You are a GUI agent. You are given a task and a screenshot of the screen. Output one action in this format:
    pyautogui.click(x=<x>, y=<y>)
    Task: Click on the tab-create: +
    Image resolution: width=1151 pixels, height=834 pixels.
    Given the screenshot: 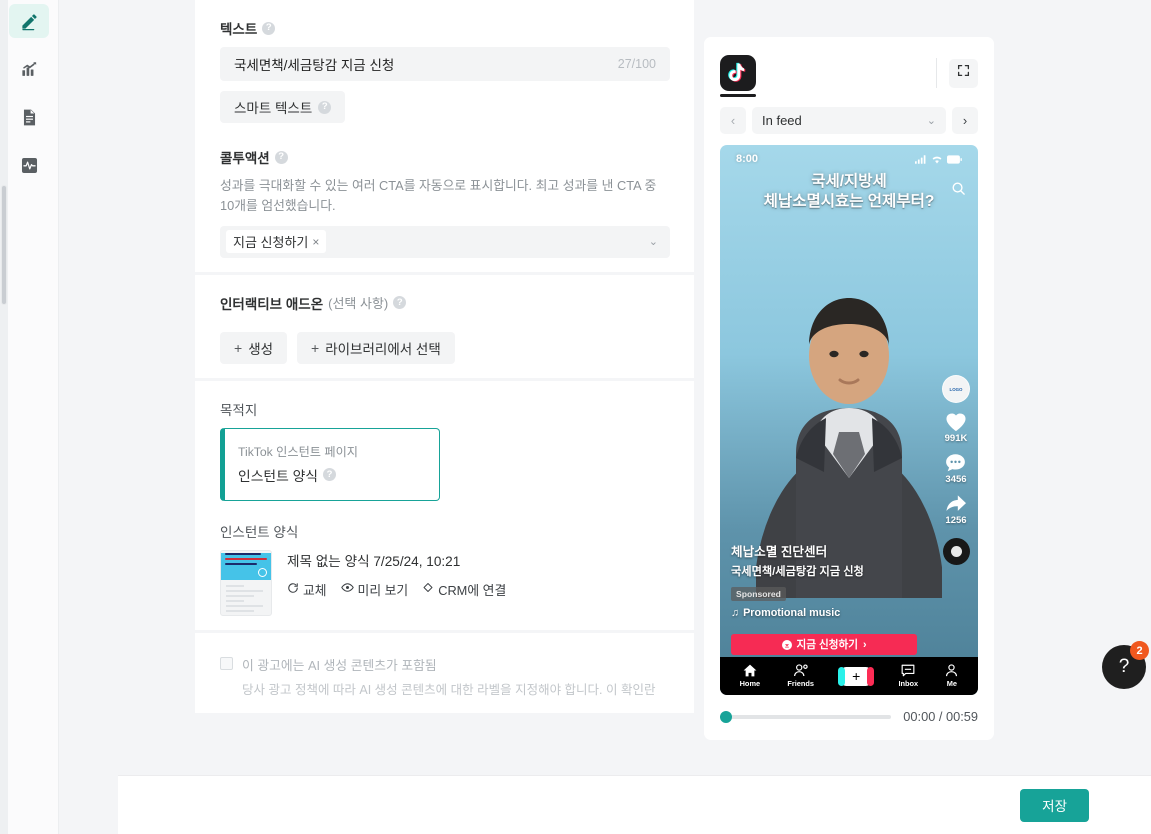 What is the action you would take?
    pyautogui.click(x=856, y=676)
    